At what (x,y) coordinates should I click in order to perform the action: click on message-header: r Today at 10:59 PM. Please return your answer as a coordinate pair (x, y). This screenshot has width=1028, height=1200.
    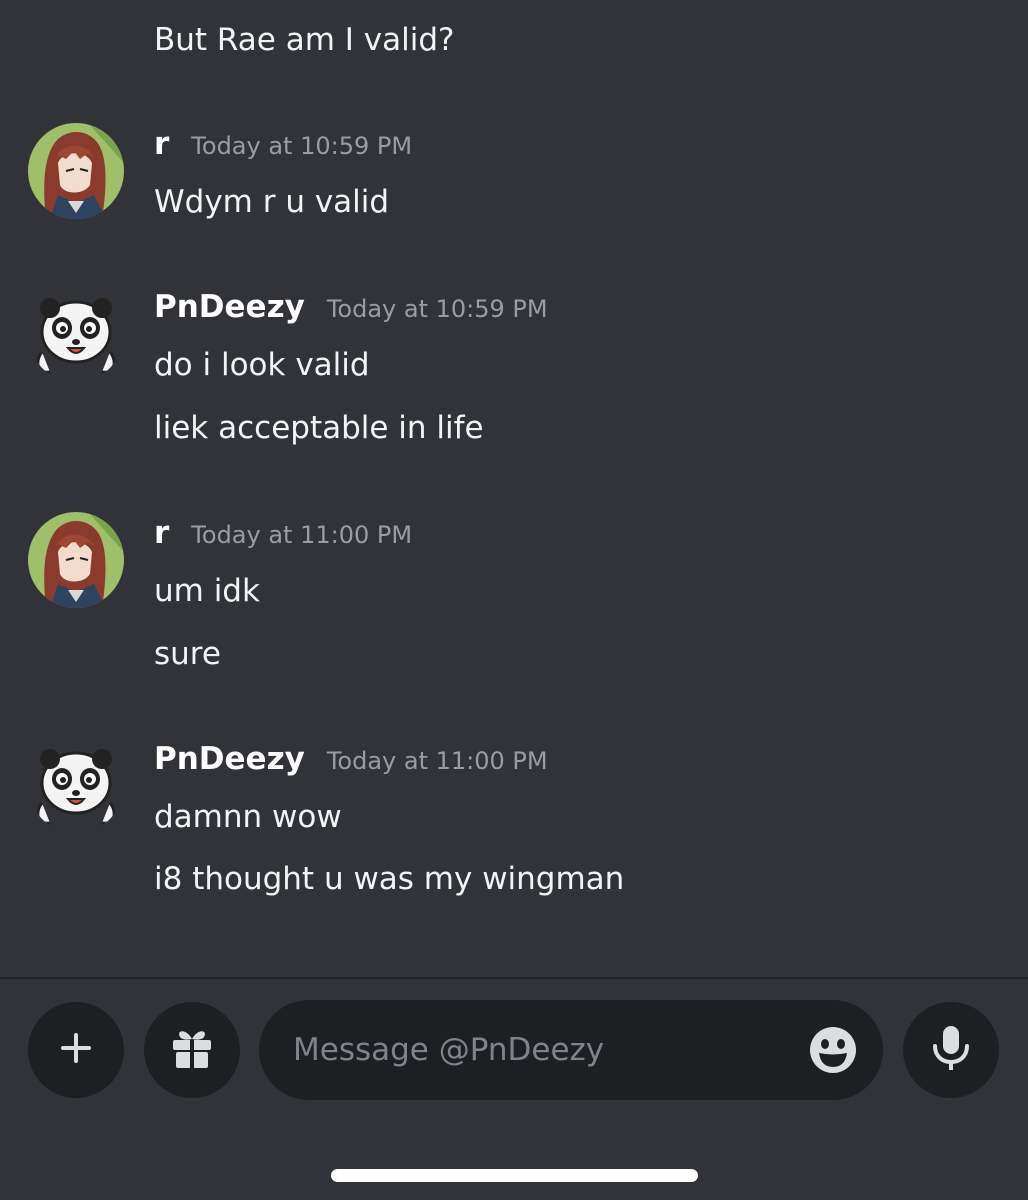
    Looking at the image, I should click on (283, 144).